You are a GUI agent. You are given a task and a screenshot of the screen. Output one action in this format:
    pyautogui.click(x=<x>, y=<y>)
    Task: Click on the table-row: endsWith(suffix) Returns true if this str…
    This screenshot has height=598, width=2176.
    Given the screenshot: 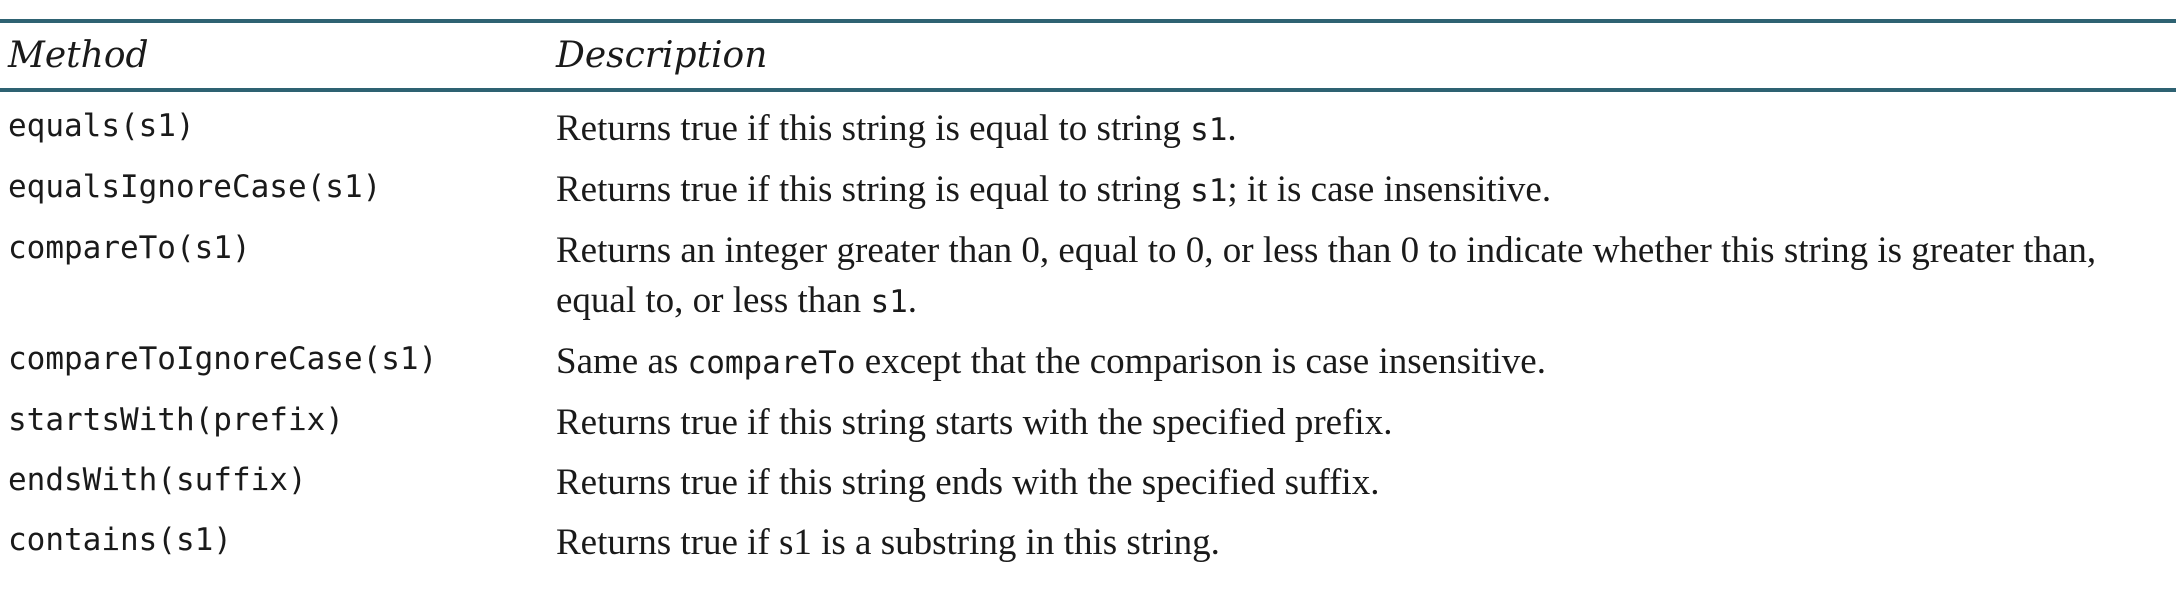 What is the action you would take?
    pyautogui.click(x=1088, y=478)
    